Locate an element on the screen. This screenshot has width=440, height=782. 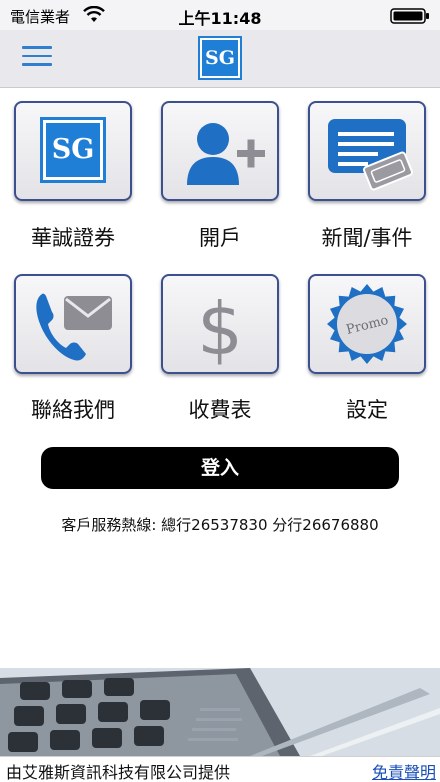
sg-logo-icon: SG is located at coordinates (73, 150).